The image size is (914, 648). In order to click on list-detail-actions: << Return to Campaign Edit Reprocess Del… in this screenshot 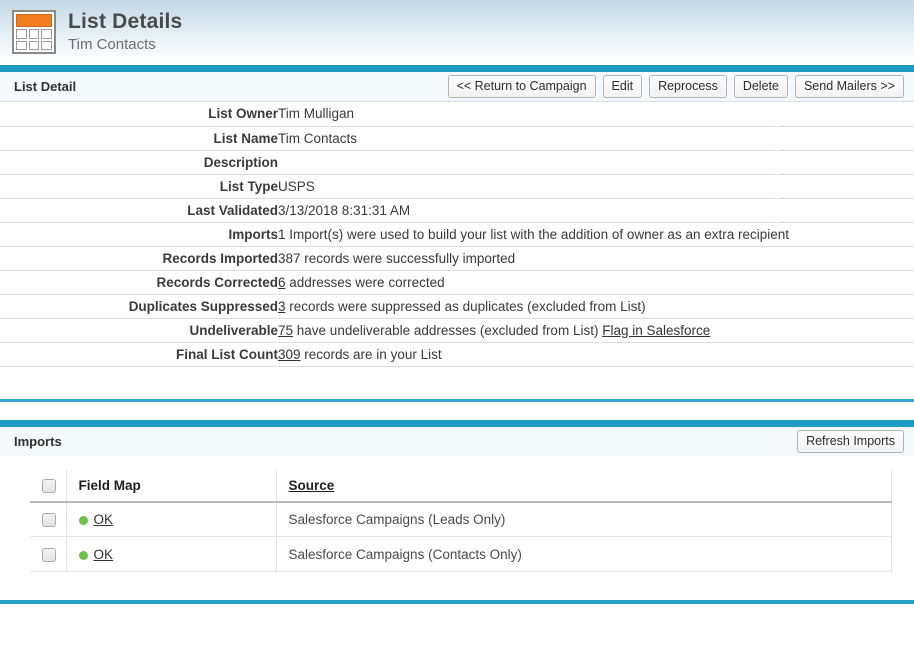, I will do `click(675, 86)`.